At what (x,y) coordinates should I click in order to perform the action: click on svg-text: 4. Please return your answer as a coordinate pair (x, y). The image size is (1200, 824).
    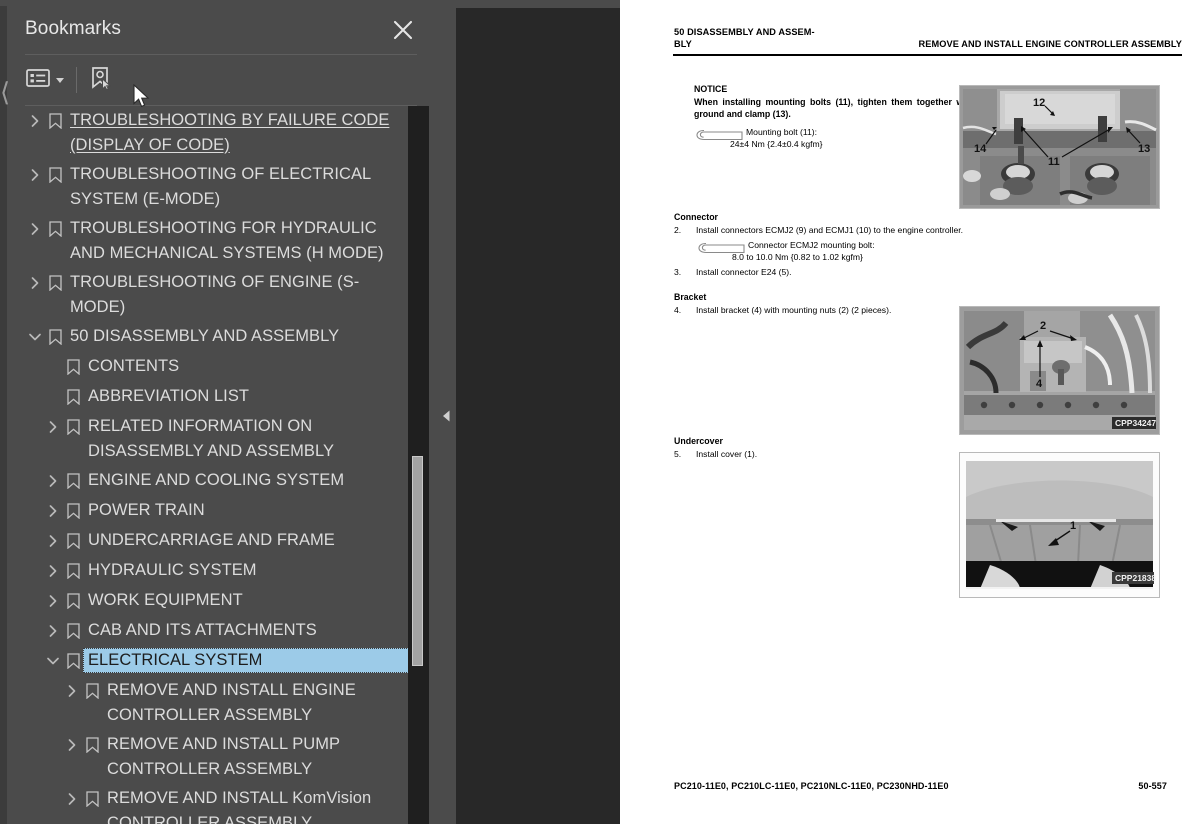
    Looking at the image, I should click on (1039, 384).